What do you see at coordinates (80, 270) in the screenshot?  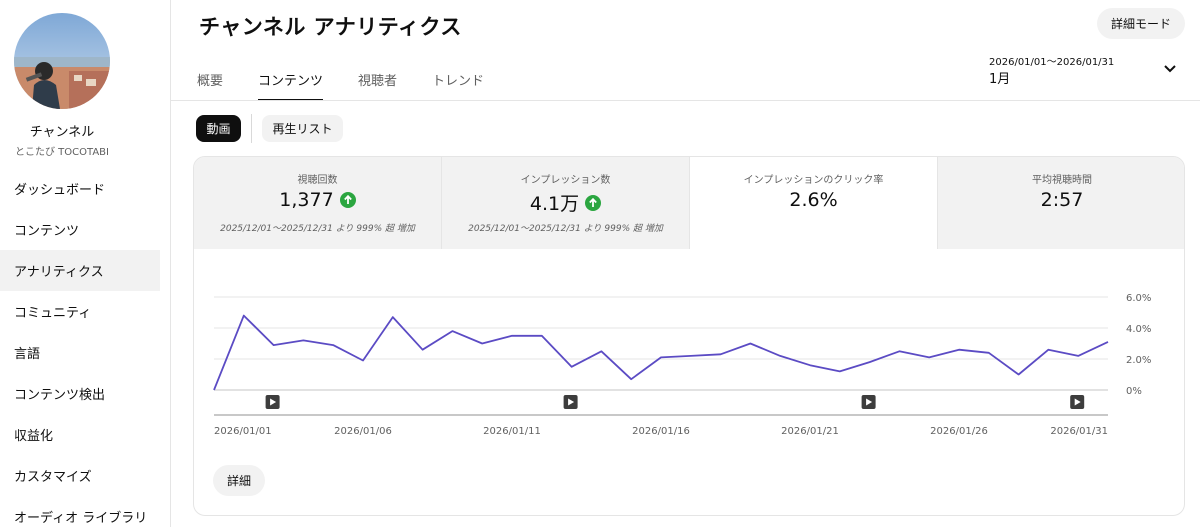 I see `sidebar-item-analytics: アナリティクス` at bounding box center [80, 270].